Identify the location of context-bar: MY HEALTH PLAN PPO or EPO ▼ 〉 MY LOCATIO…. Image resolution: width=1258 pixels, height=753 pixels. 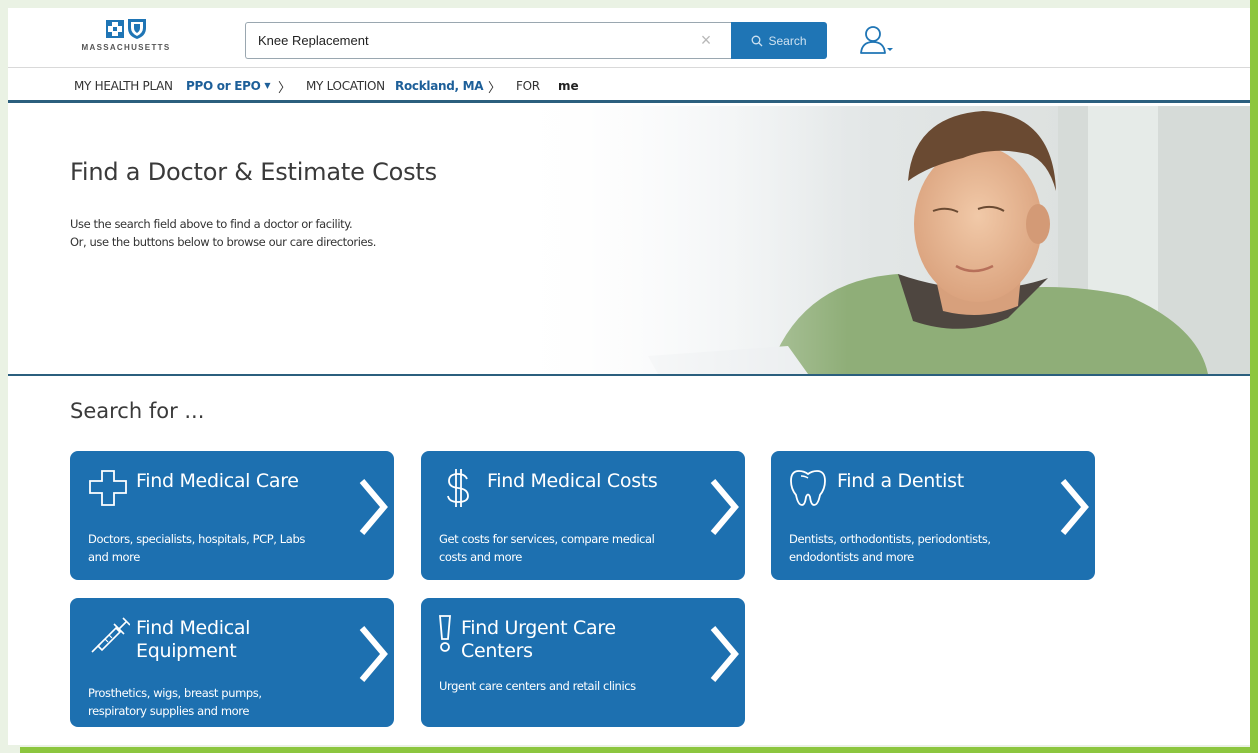
(629, 85).